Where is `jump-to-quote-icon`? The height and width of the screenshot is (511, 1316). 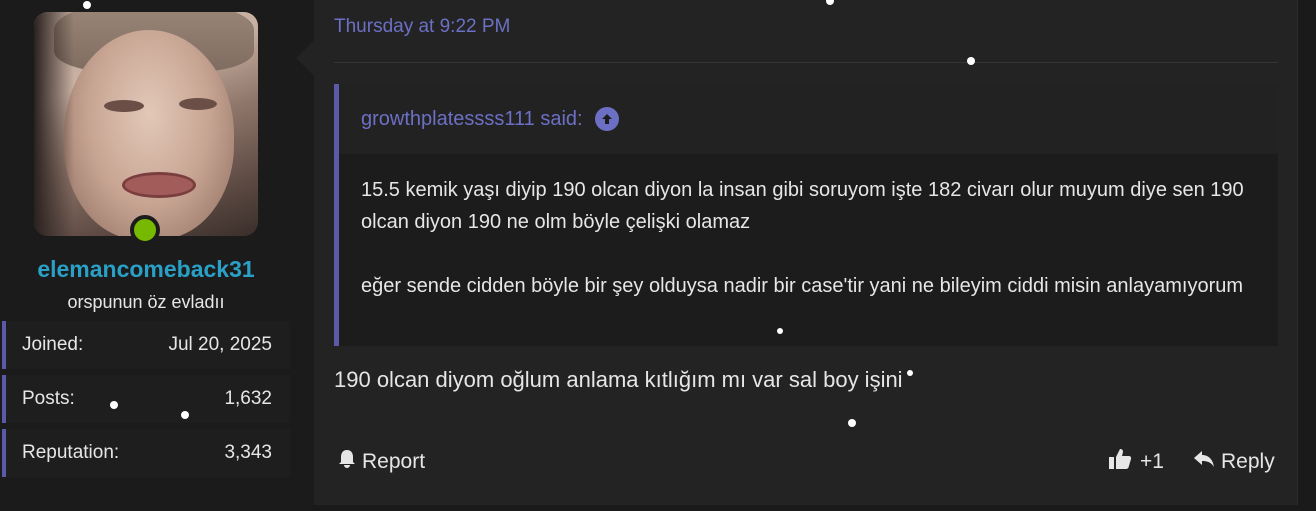 jump-to-quote-icon is located at coordinates (606, 119).